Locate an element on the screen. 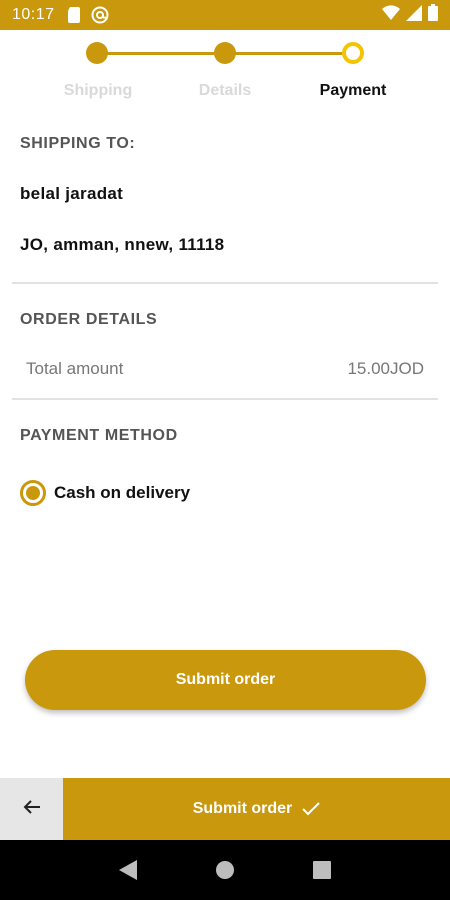  shipping-name: belal jaradat is located at coordinates (72, 193).